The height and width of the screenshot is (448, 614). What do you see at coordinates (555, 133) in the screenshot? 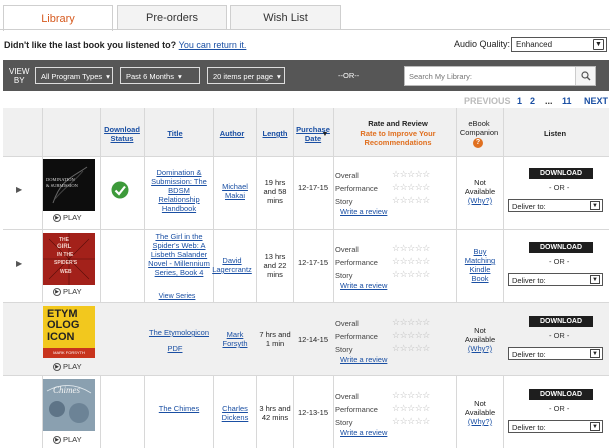
I see `col-listen: Listen` at bounding box center [555, 133].